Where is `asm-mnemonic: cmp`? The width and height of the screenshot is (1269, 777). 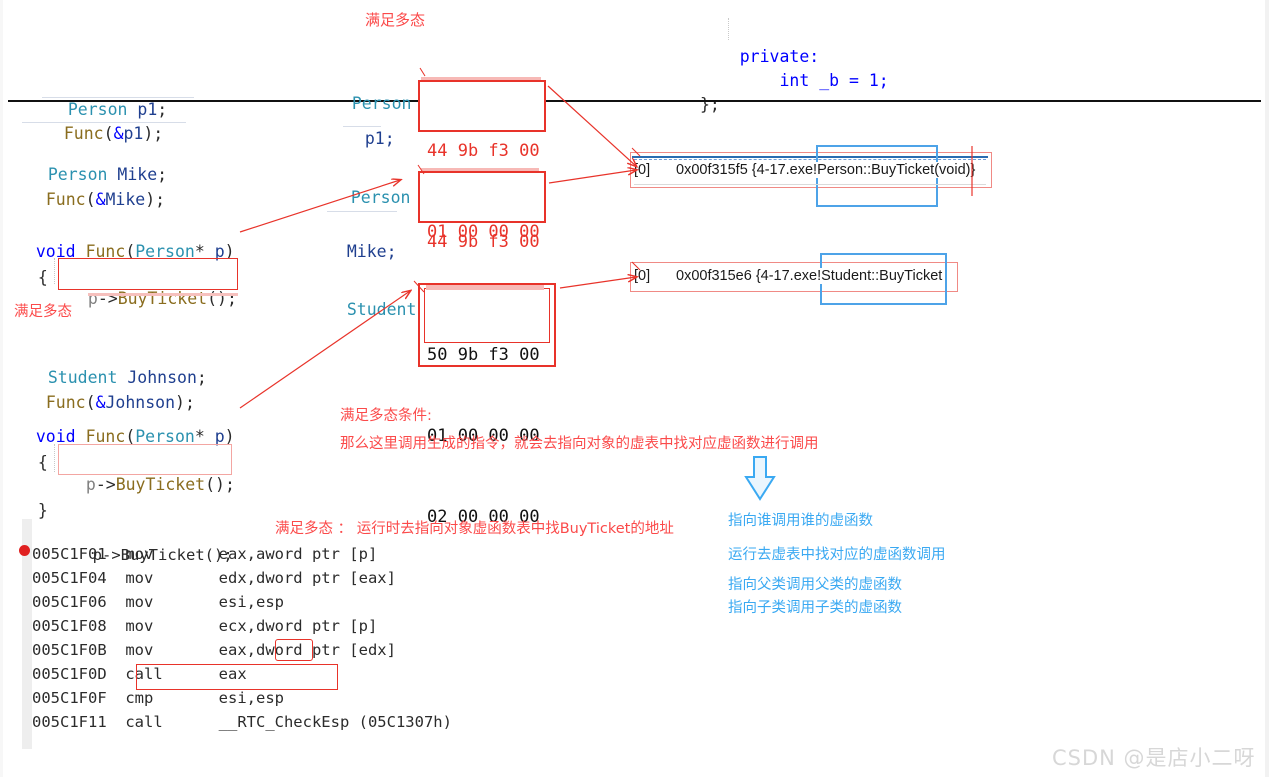 asm-mnemonic: cmp is located at coordinates (172, 698).